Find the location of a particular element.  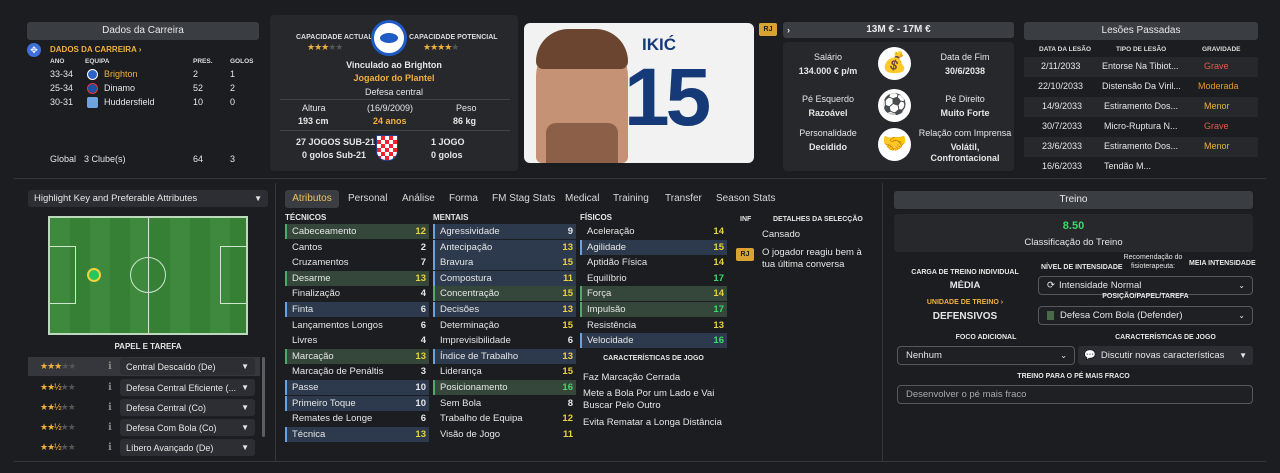

weak-foot-dropdown: Desenvolver o pé mais fraco is located at coordinates (1075, 394).